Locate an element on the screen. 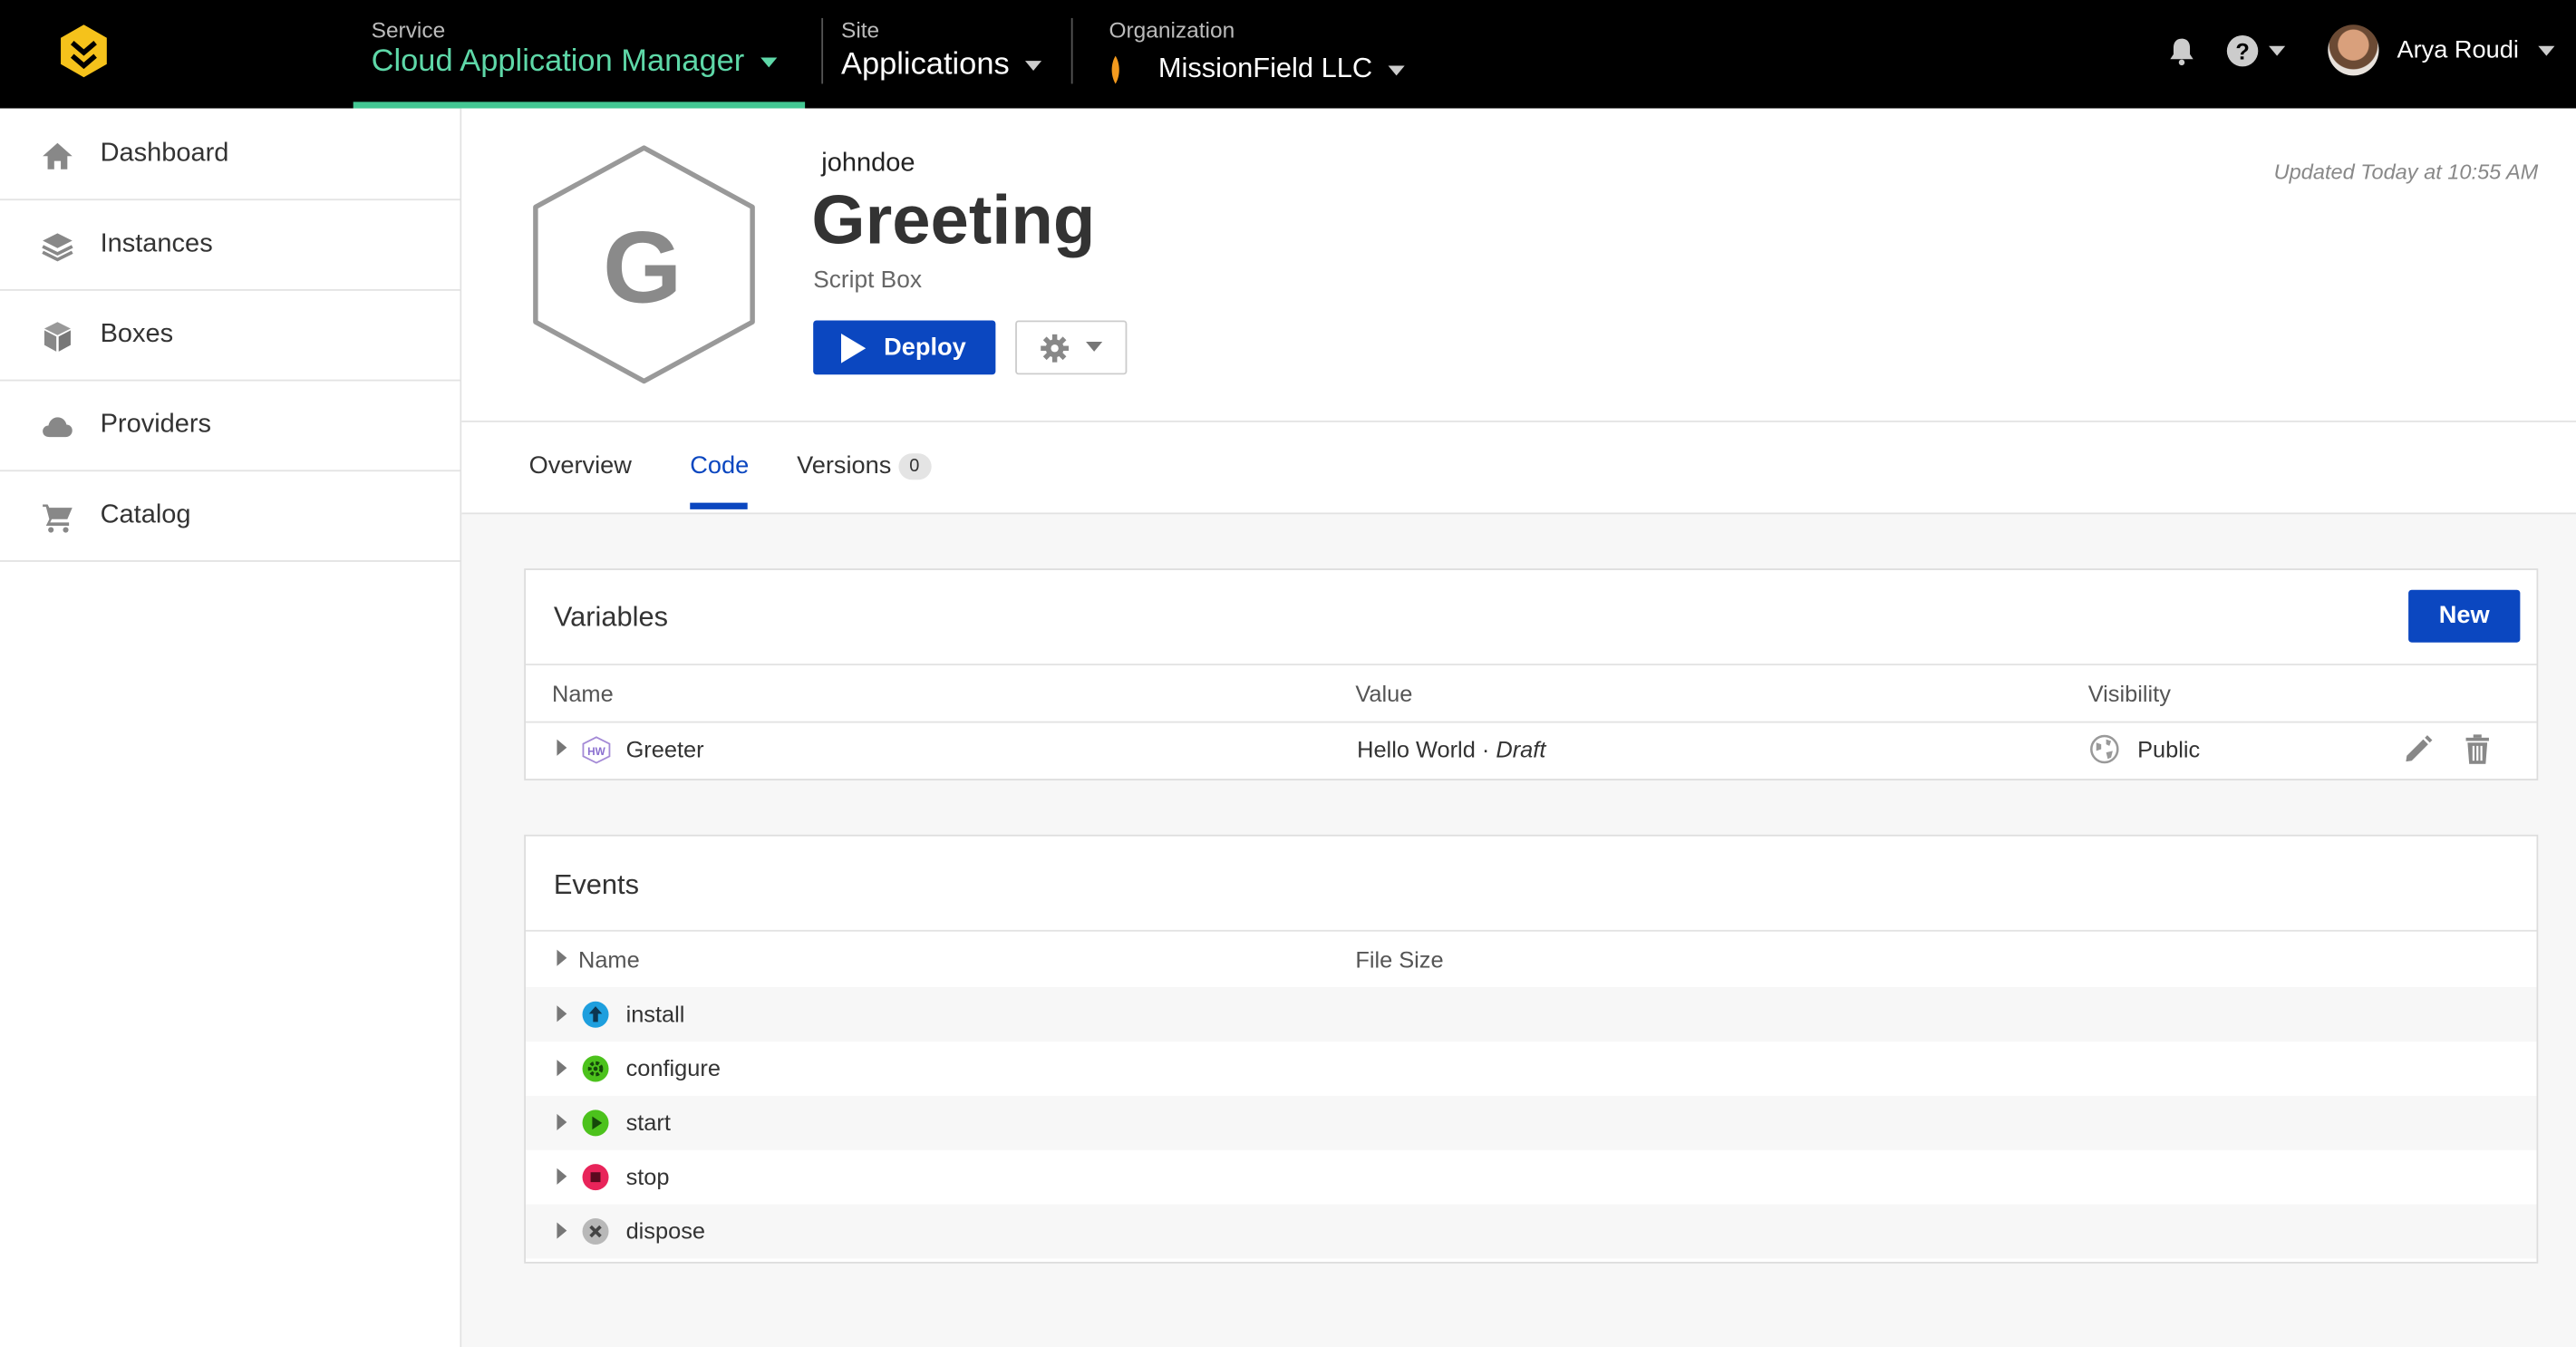 The height and width of the screenshot is (1347, 2576). sidebar-item-dashboard: Dashboard is located at coordinates (230, 156).